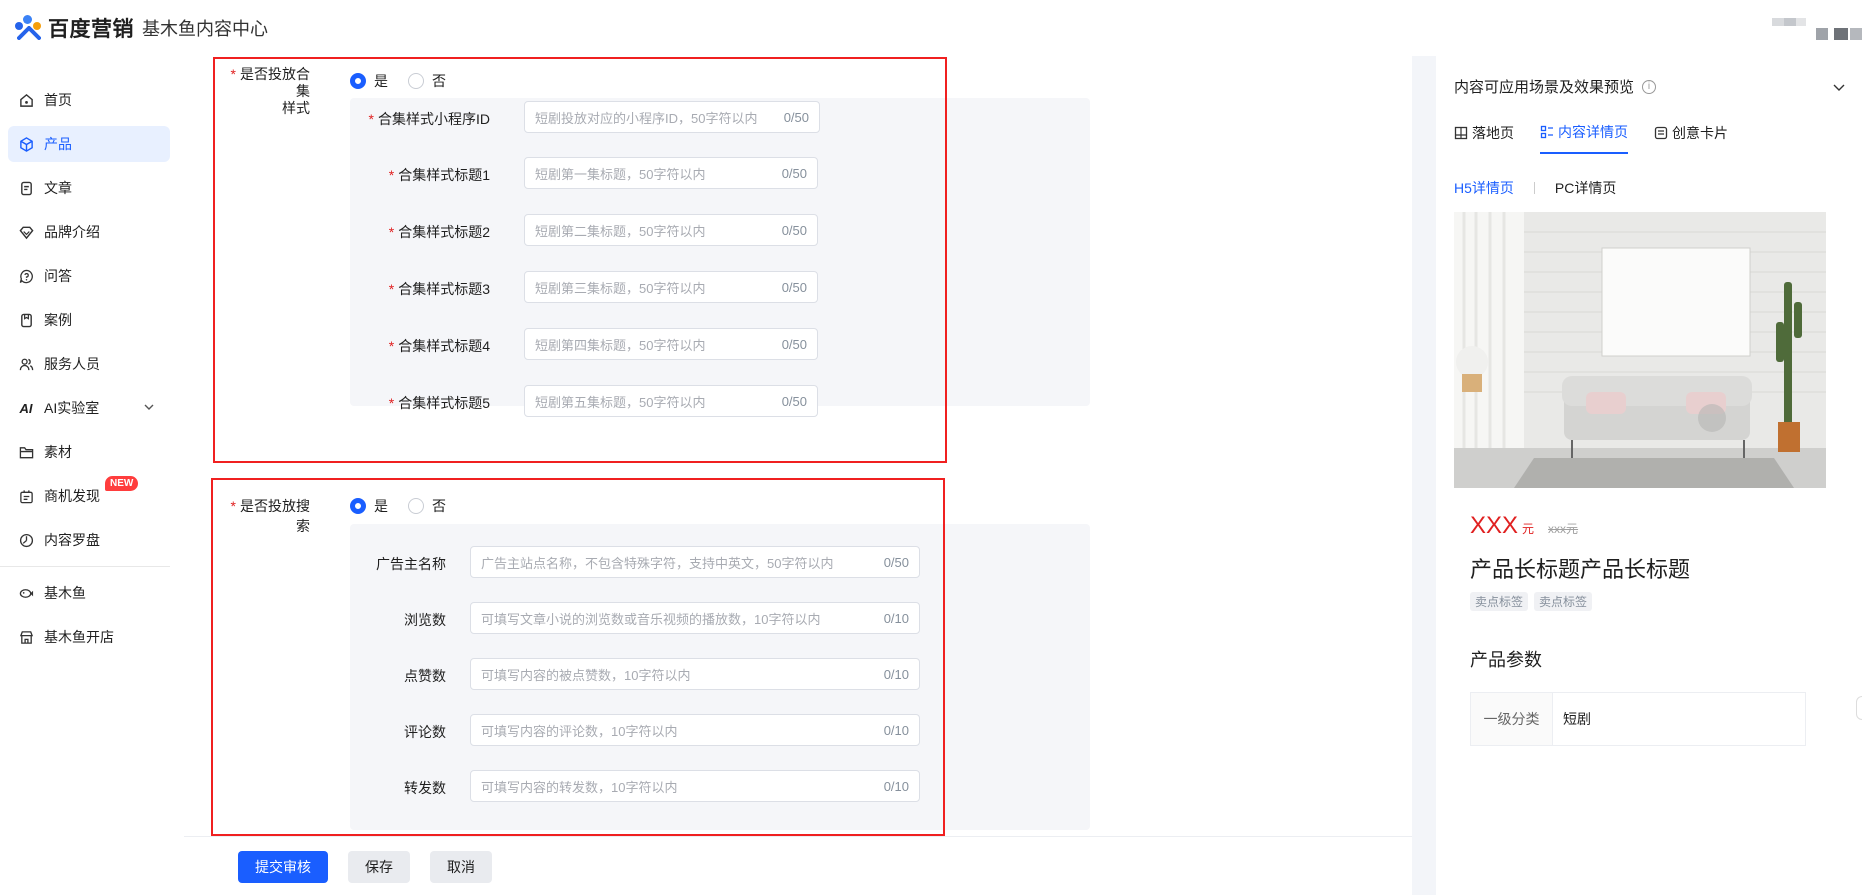 This screenshot has height=895, width=1862. Describe the element at coordinates (671, 344) in the screenshot. I see `collection-title-4-input: 短剧第四集标题，50字符以内 0/50` at that location.